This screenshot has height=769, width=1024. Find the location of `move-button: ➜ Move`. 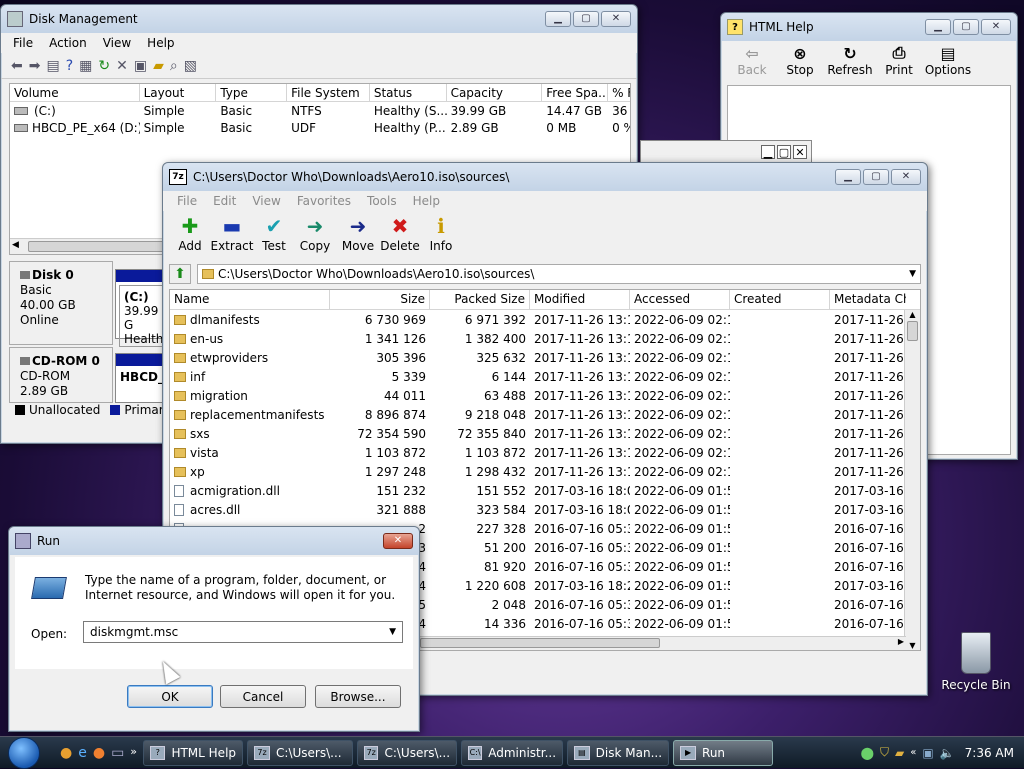

move-button: ➜ Move is located at coordinates (358, 236).